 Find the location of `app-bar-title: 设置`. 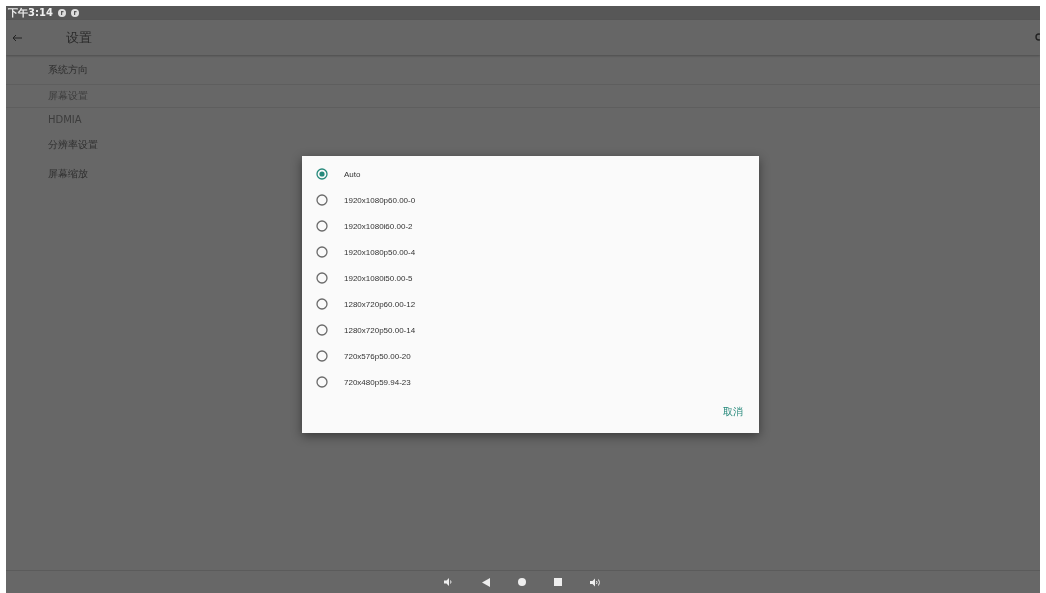

app-bar-title: 设置 is located at coordinates (79, 37).